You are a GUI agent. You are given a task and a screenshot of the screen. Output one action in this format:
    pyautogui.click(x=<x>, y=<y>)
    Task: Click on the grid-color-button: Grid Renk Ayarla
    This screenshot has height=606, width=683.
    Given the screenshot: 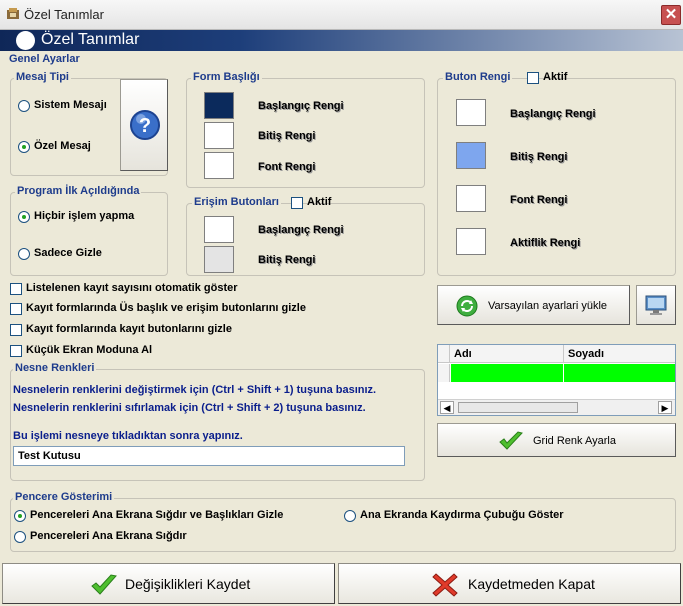 What is the action you would take?
    pyautogui.click(x=556, y=440)
    